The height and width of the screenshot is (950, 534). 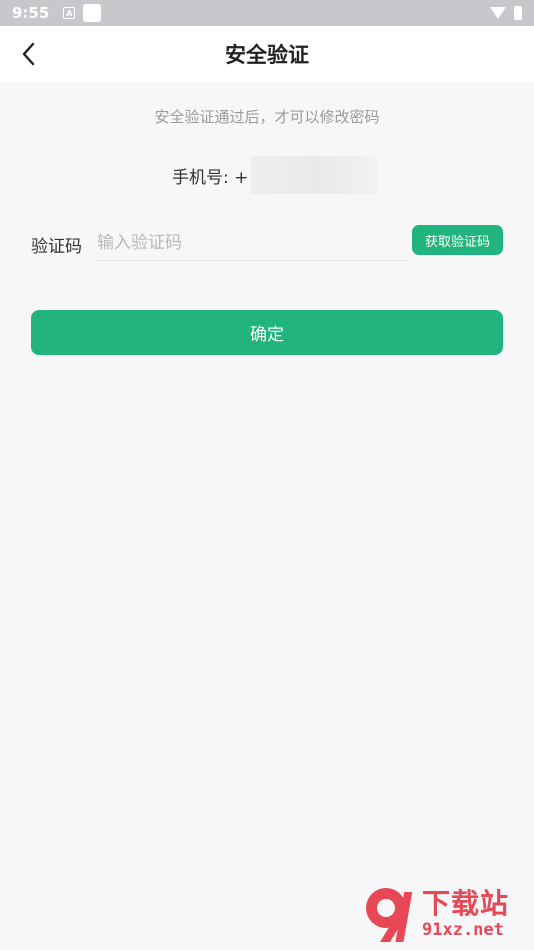 What do you see at coordinates (457, 240) in the screenshot?
I see `get-code-button: 获取验证码` at bounding box center [457, 240].